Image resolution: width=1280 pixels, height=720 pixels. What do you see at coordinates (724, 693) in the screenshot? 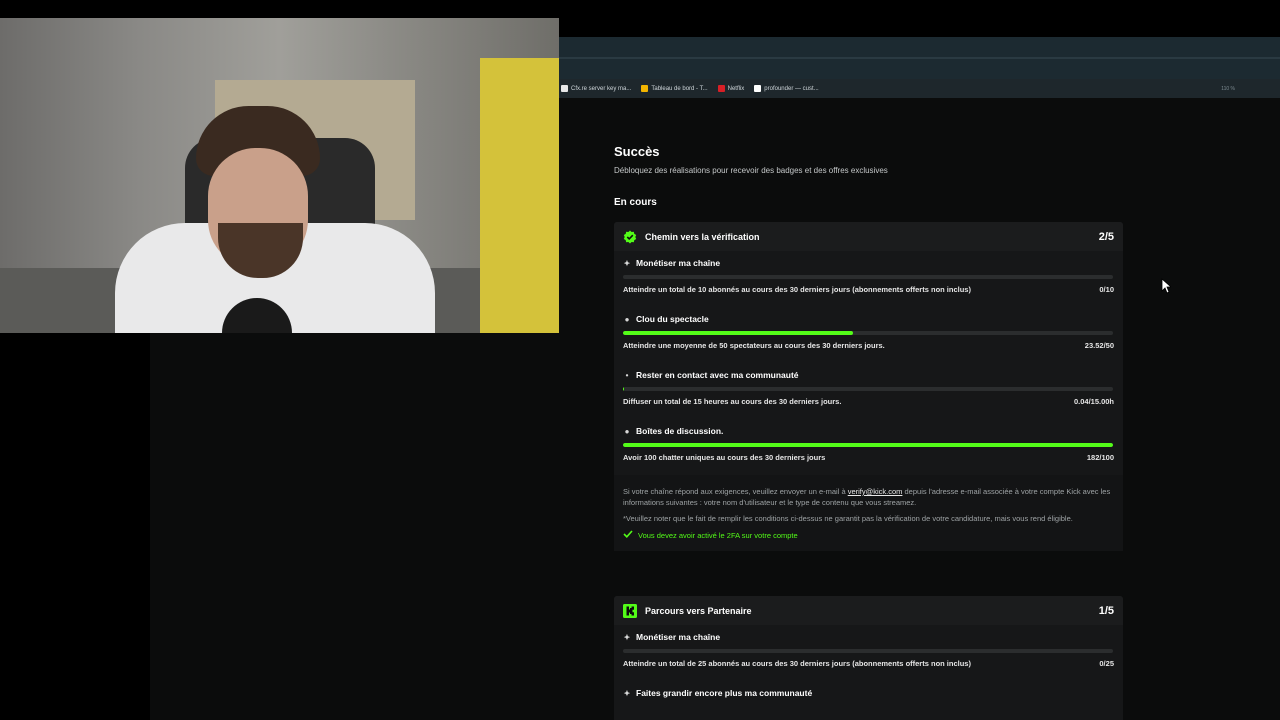
I see `task-name: Faites grandir encore plus ma communauté` at bounding box center [724, 693].